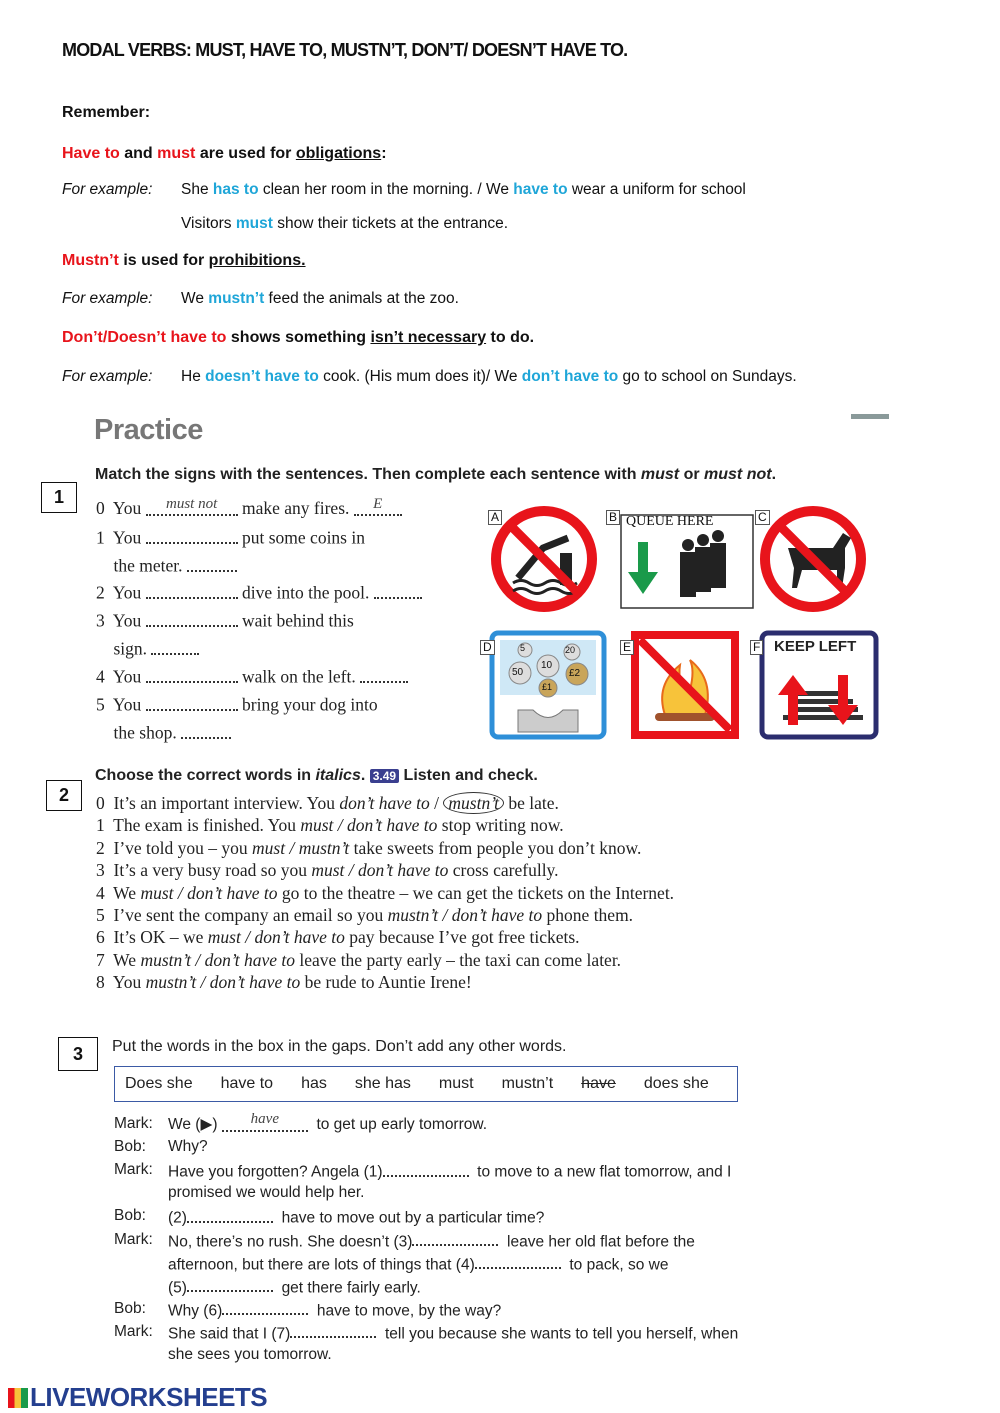  What do you see at coordinates (204, 870) in the screenshot?
I see `sentence-text: 3 It’s a very busy road so you` at bounding box center [204, 870].